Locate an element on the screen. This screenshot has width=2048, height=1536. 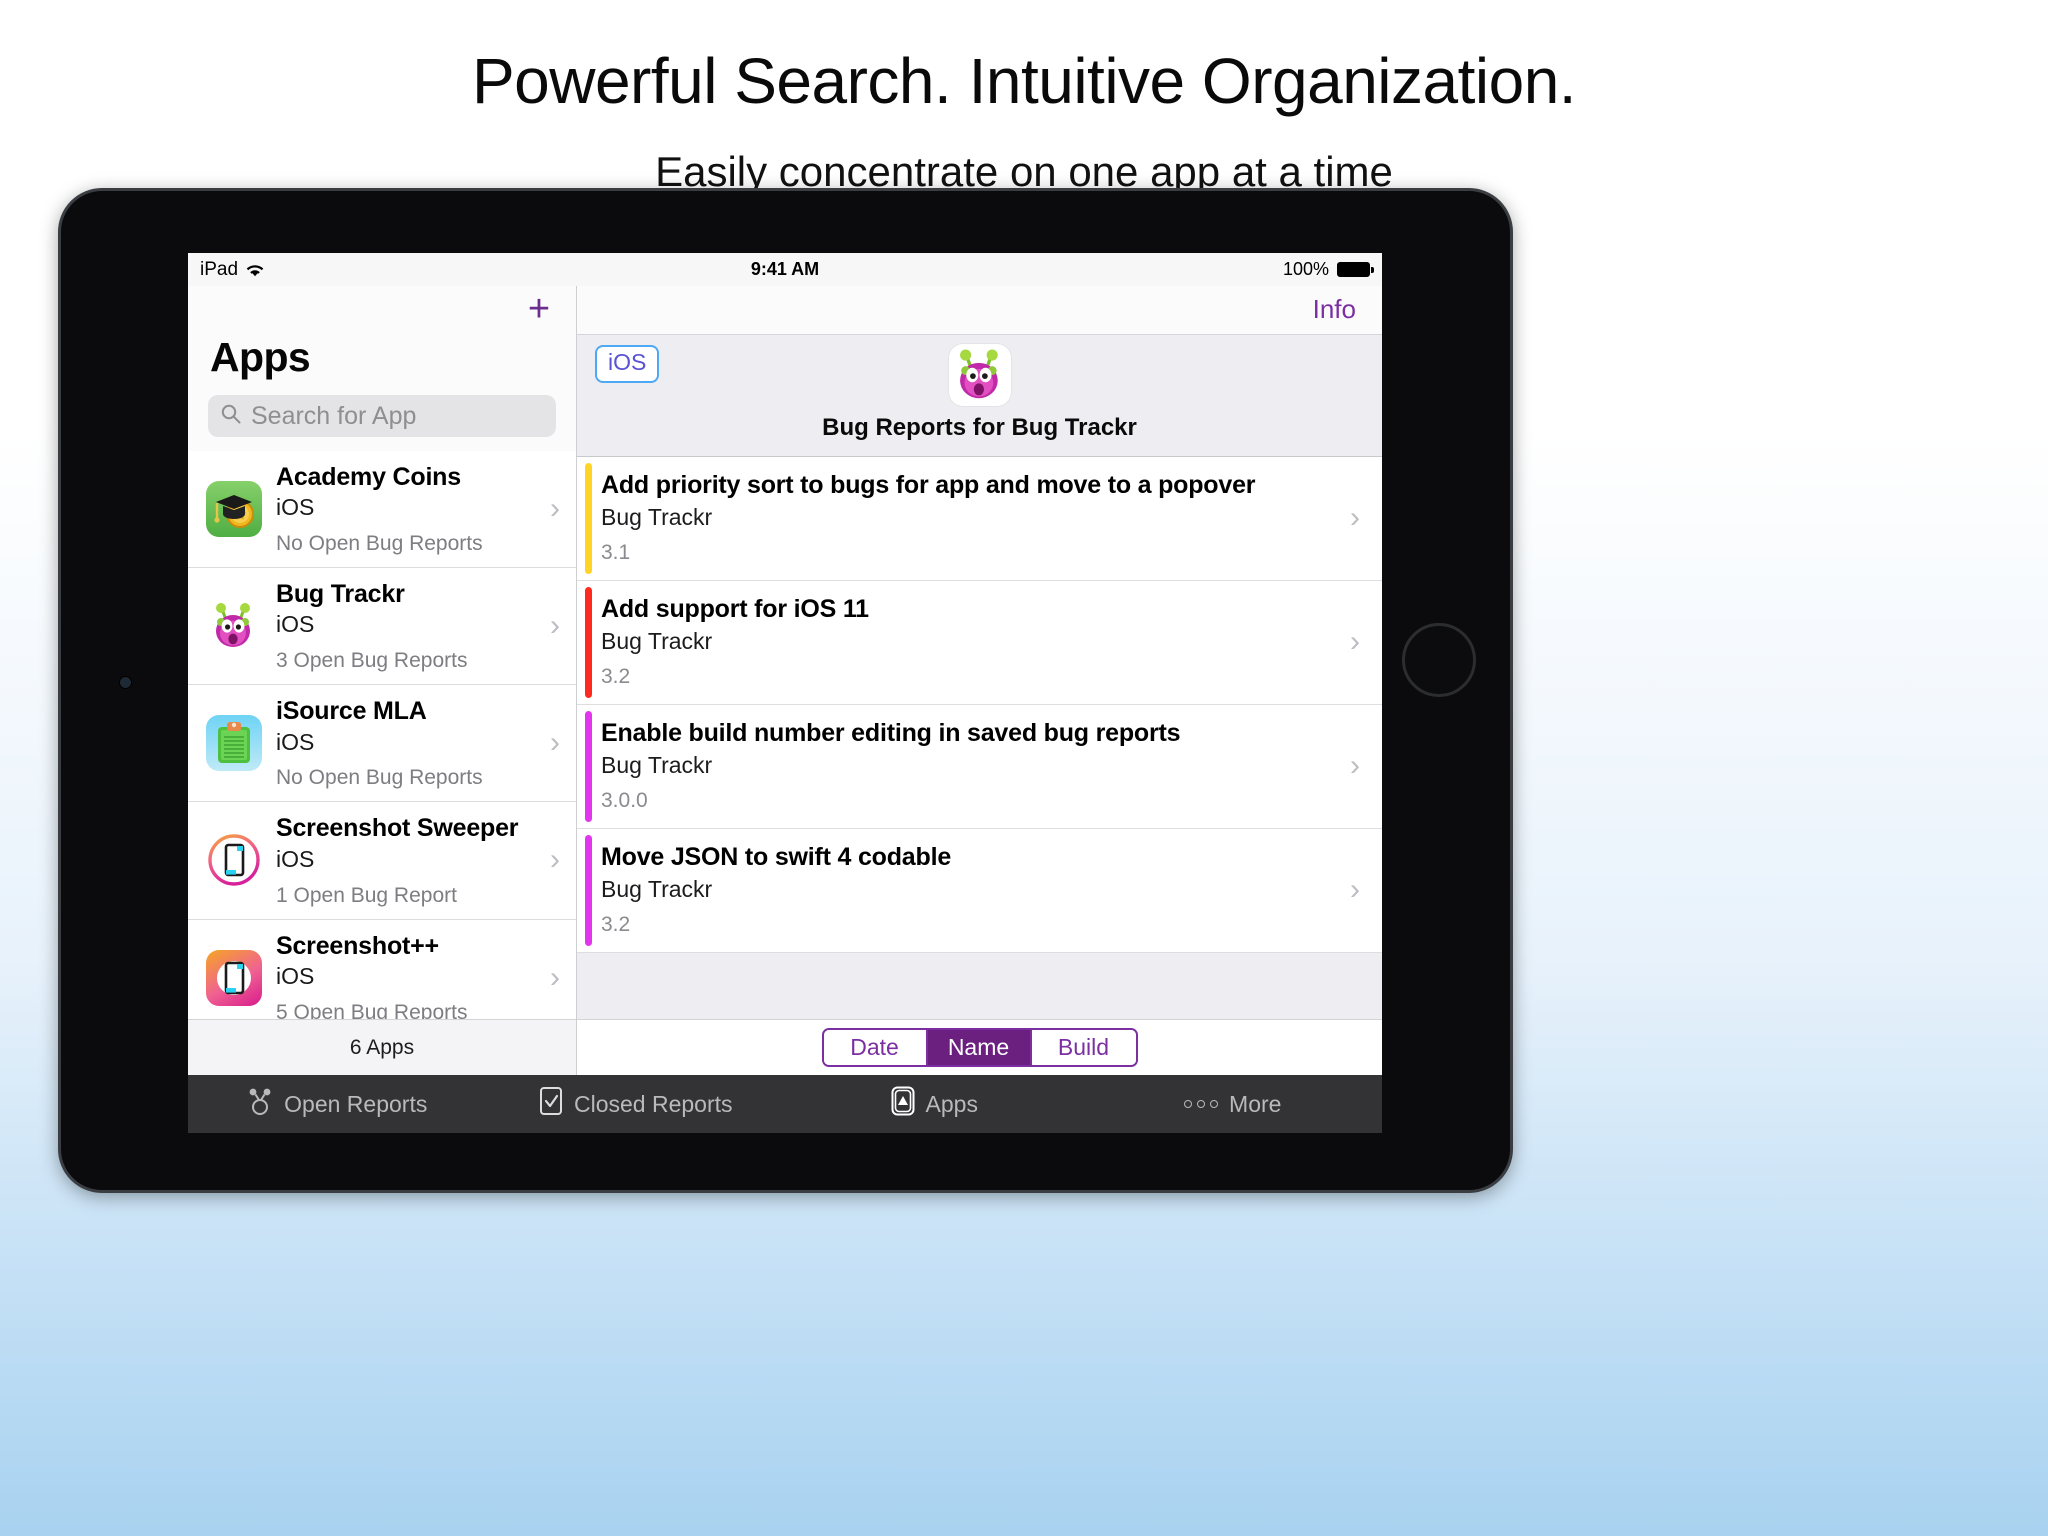
plus-icon: + is located at coordinates (539, 309).